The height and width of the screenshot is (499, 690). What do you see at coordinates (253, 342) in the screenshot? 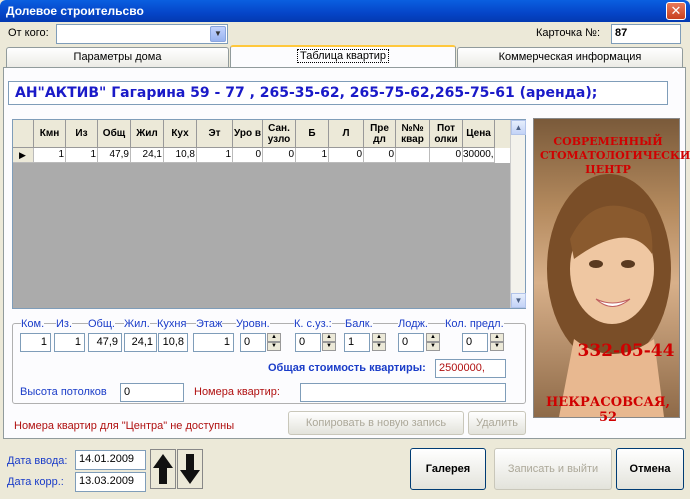
I see `urovn-field: 0` at bounding box center [253, 342].